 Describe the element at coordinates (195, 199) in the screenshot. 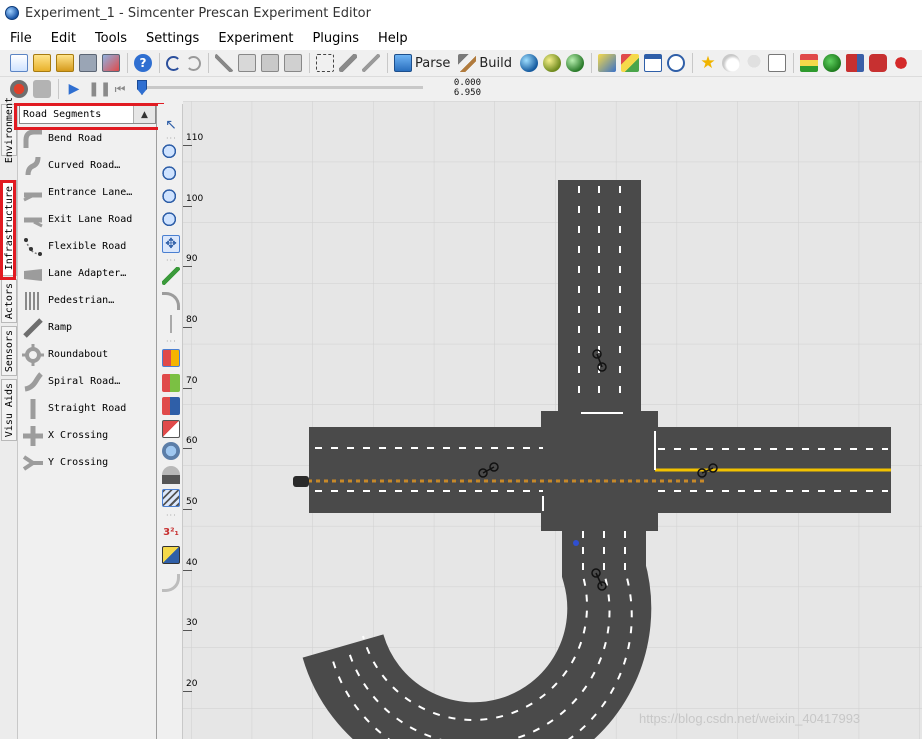

I see `ruler-label: 100` at that location.